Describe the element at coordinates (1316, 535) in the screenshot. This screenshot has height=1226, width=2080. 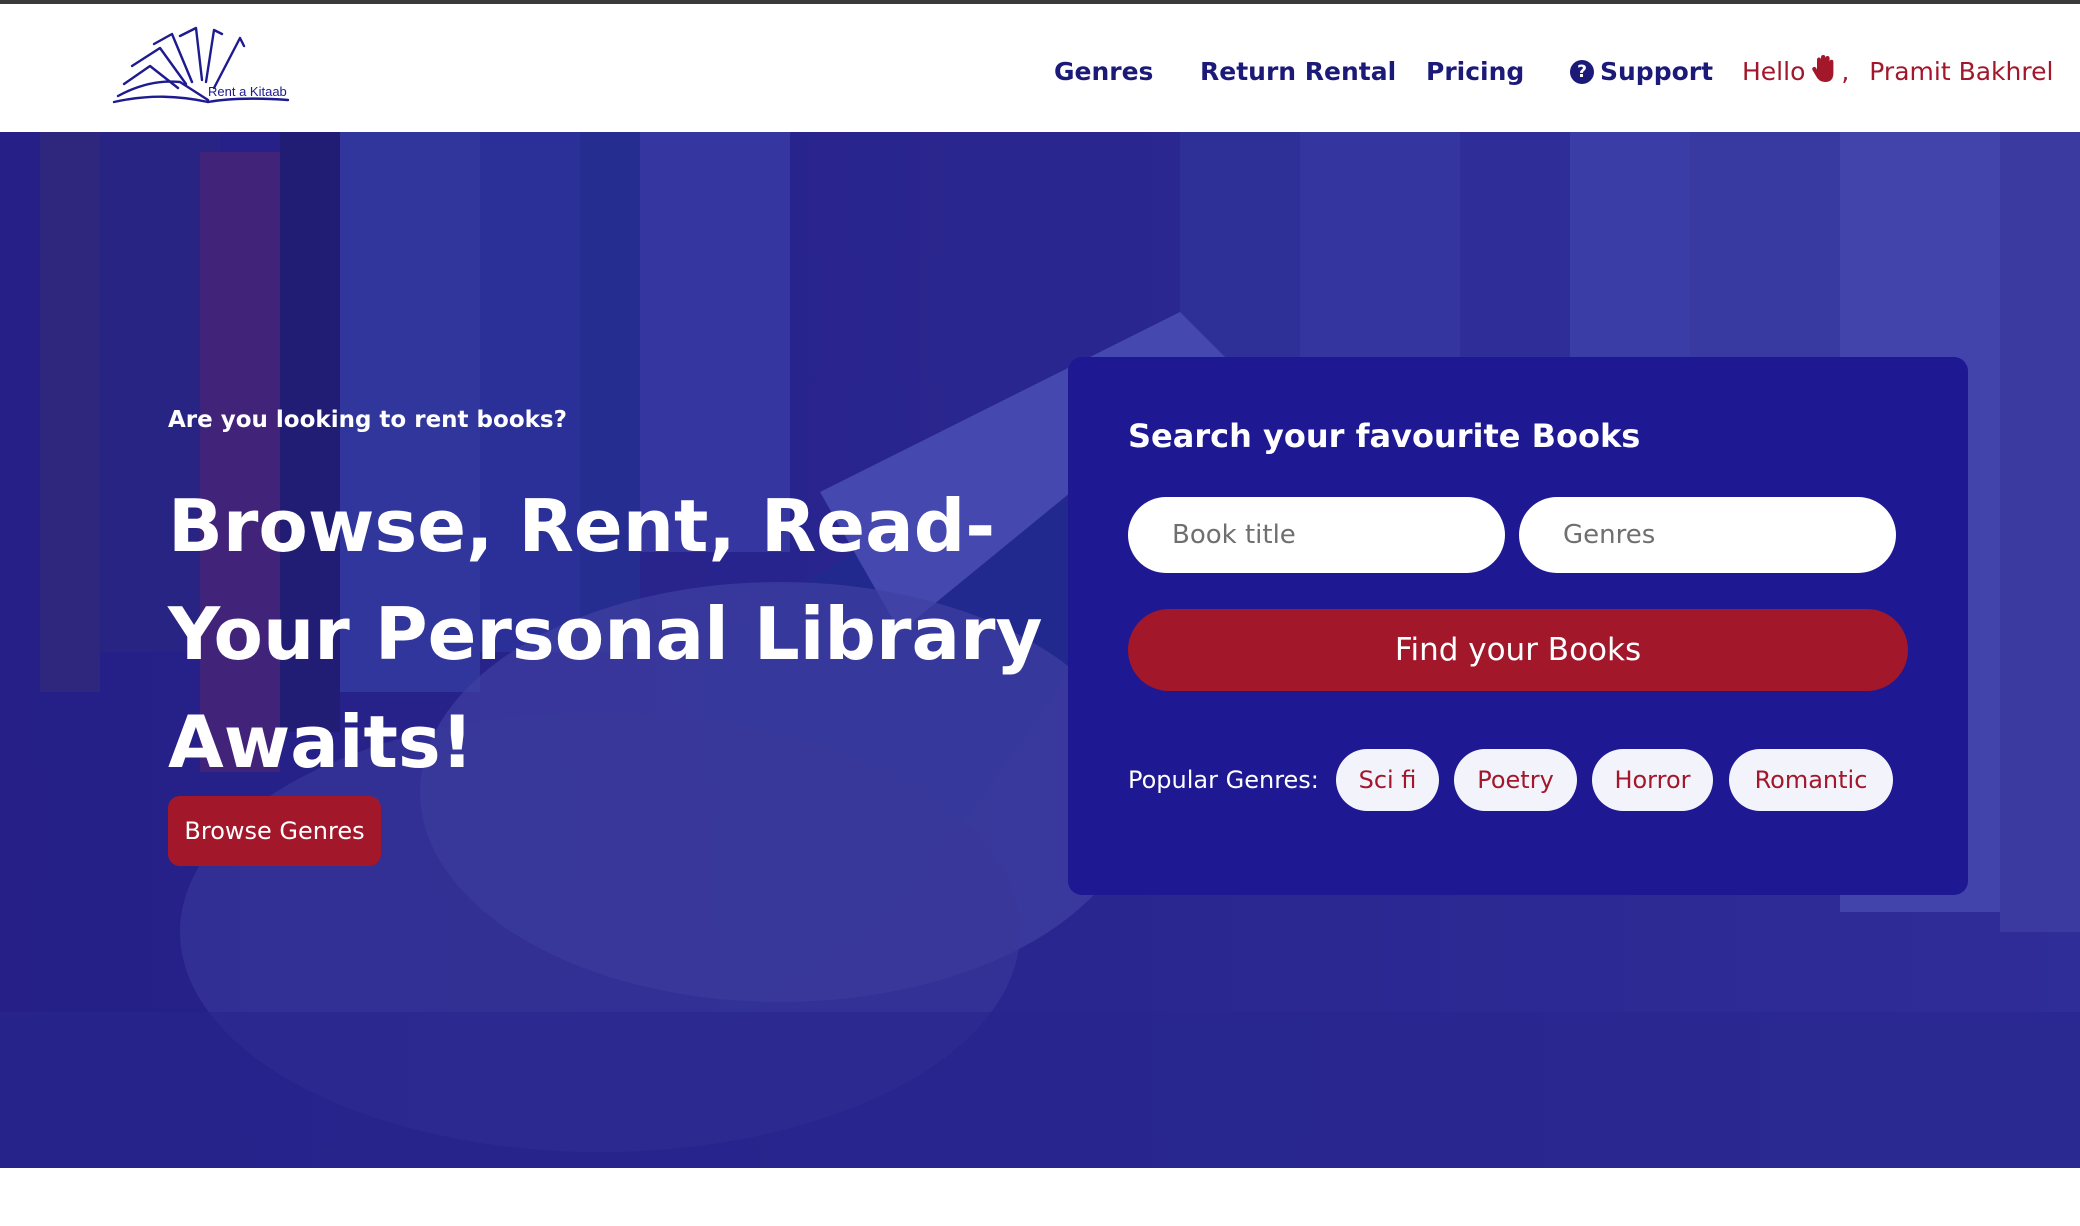
I see `book-title-input` at that location.